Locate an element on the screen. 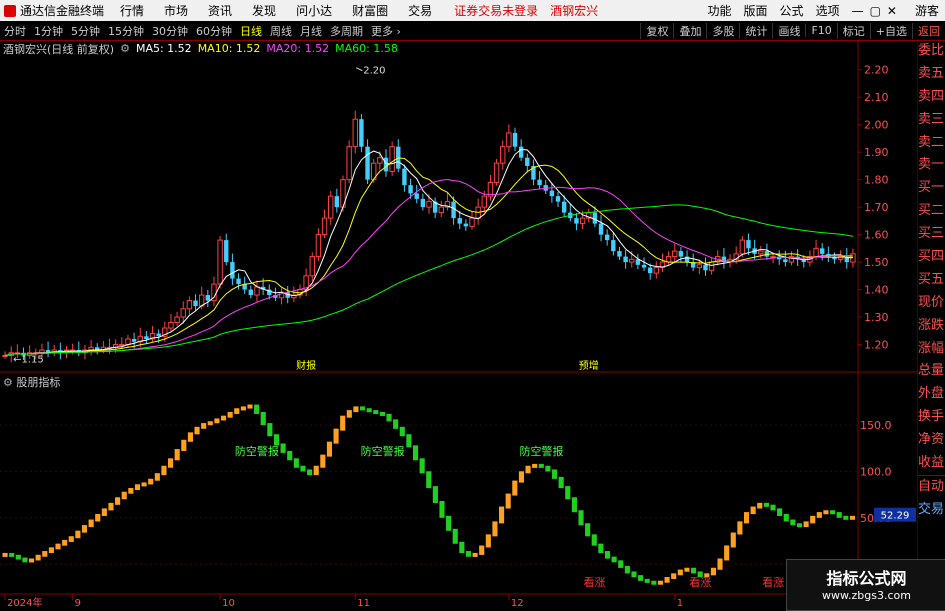  price-tick-label: 1.80 is located at coordinates (876, 180).